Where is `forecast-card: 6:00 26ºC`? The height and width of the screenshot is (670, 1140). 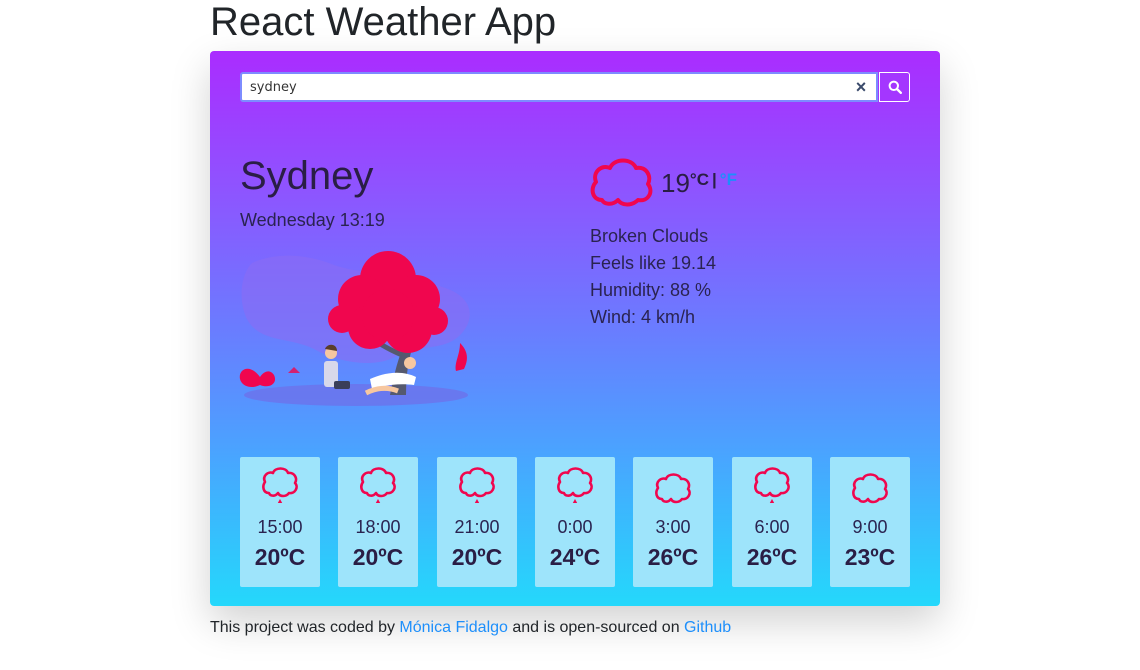
forecast-card: 6:00 26ºC is located at coordinates (772, 522).